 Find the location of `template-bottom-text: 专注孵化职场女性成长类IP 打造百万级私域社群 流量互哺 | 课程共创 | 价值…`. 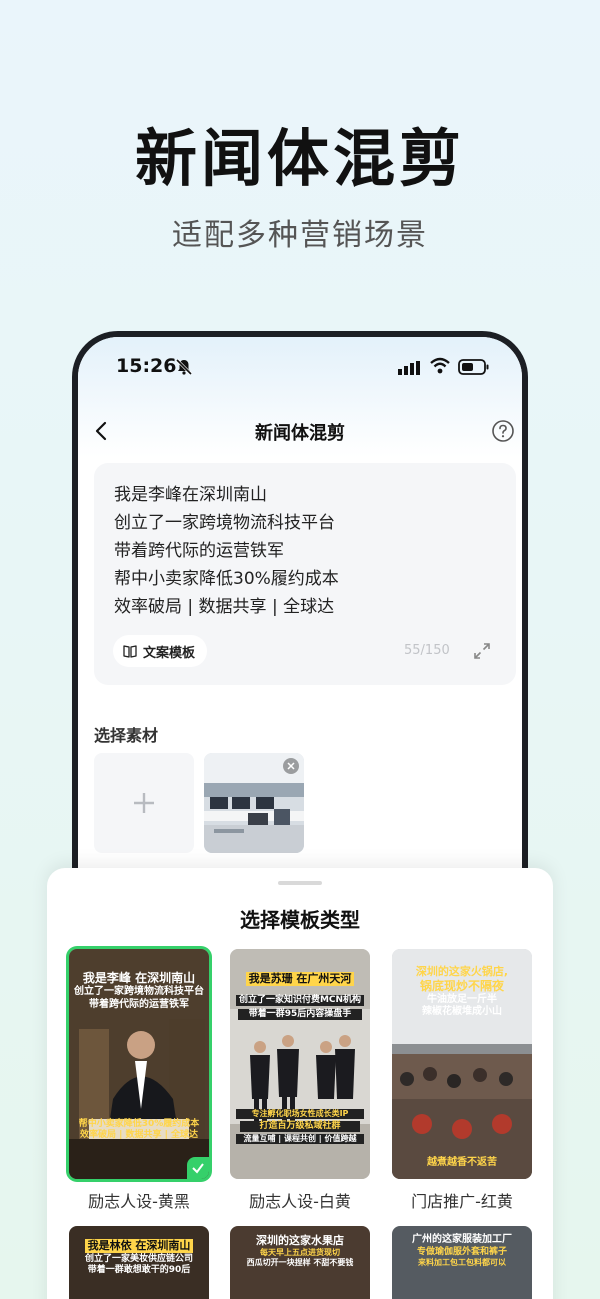

template-bottom-text: 专注孵化职场女性成长类IP 打造百万级私域社群 流量互哺 | 课程共创 | 价值… is located at coordinates (300, 1127).